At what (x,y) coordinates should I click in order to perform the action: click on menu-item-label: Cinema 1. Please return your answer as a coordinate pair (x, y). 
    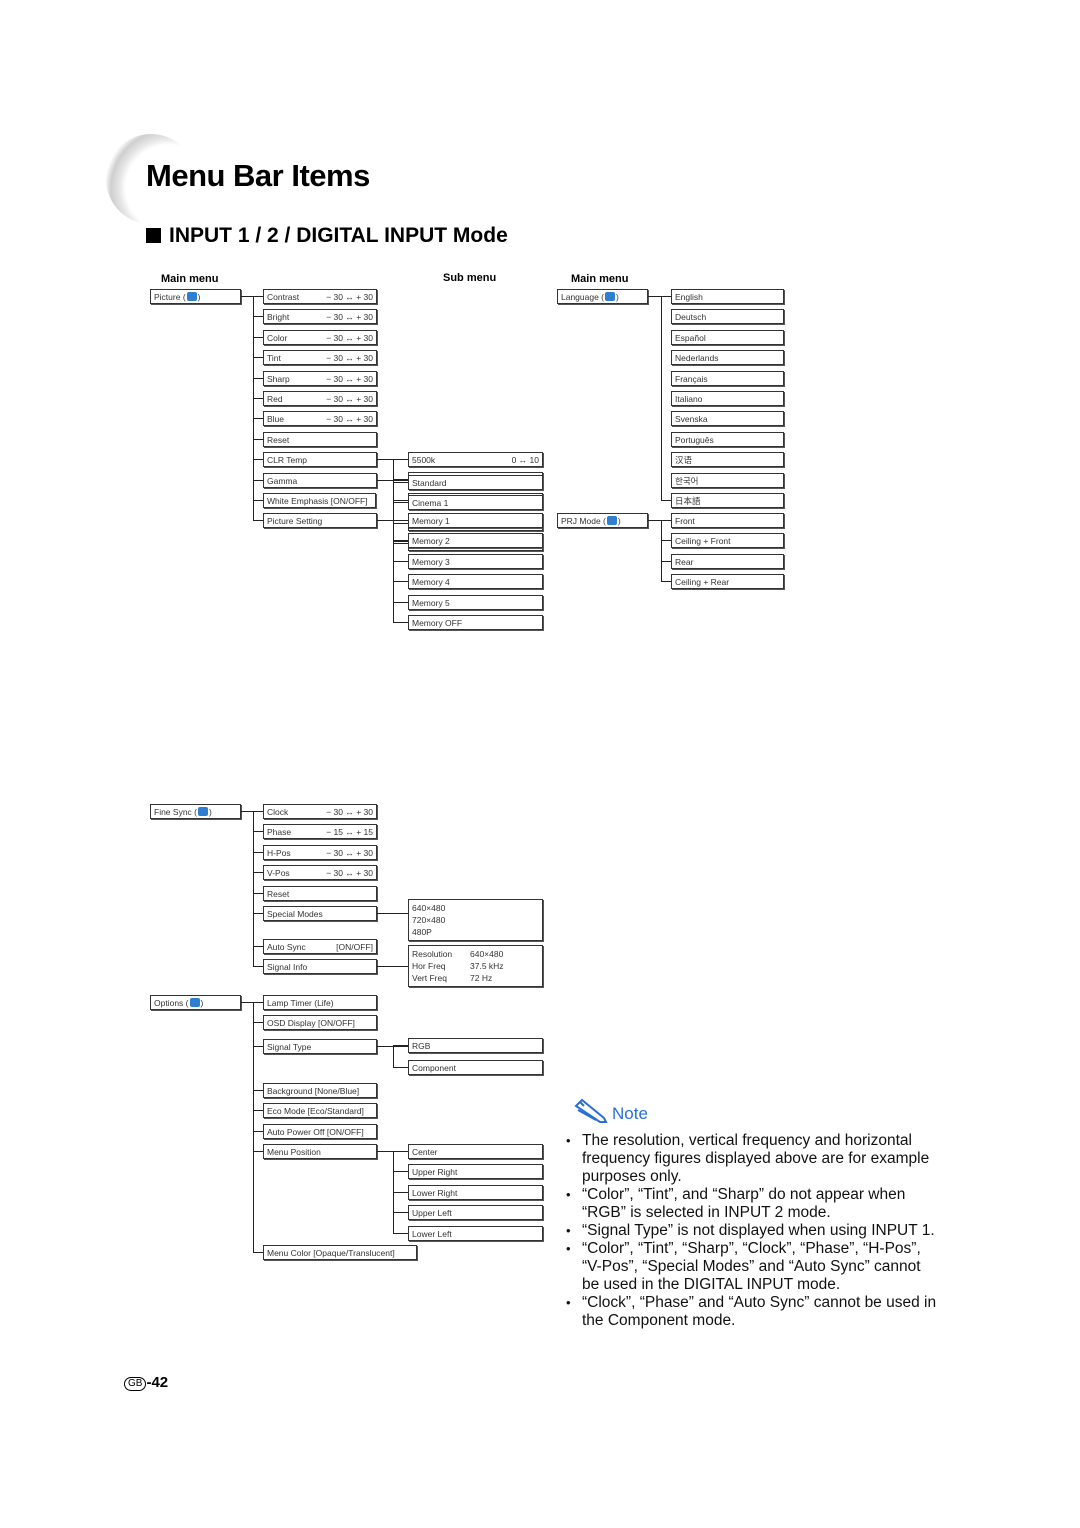
    Looking at the image, I should click on (430, 503).